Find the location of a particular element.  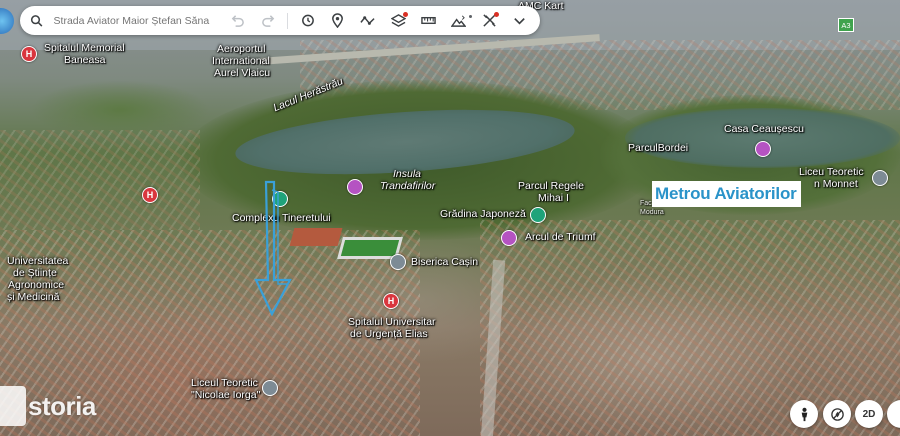

dropdown-marker is located at coordinates (471, 16).